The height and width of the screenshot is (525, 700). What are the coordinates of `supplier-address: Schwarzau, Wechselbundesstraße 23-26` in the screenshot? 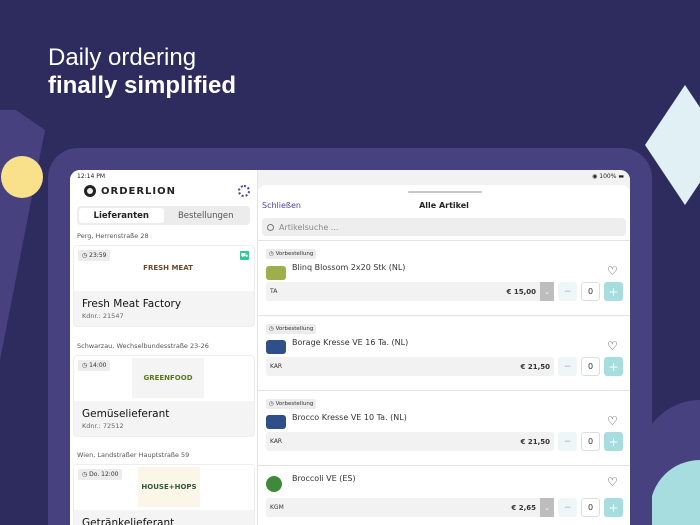 It's located at (143, 346).